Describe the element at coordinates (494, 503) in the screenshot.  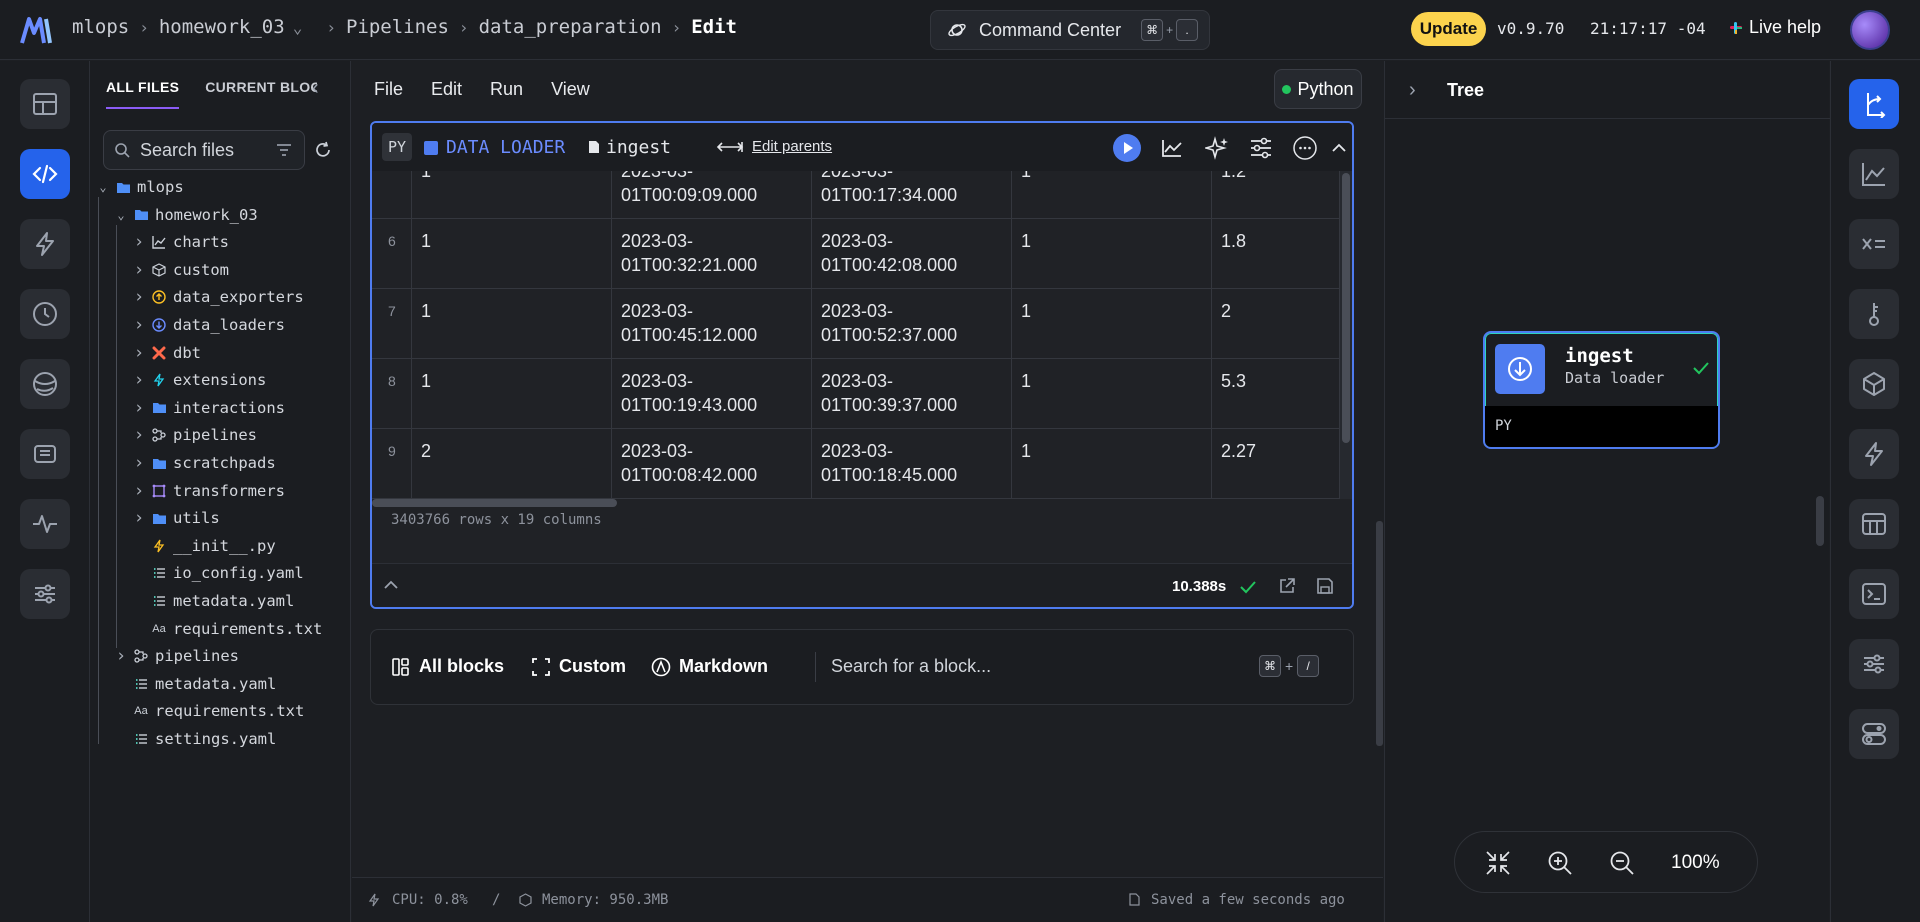
I see `table-horizontal-scrollbar` at that location.